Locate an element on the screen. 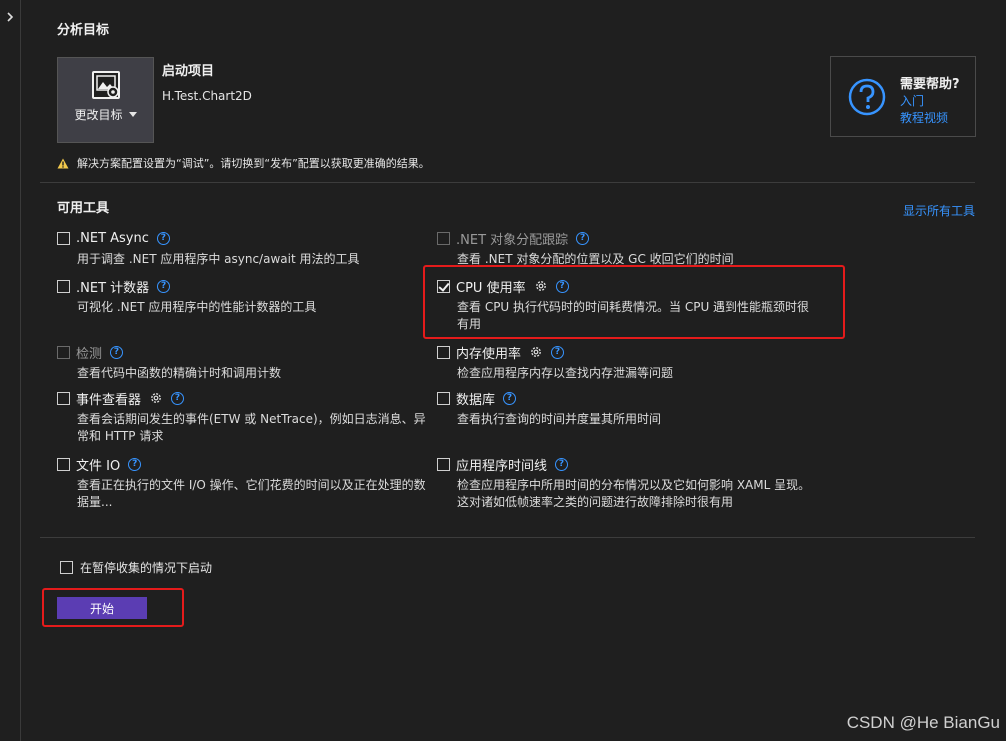 This screenshot has width=1006, height=741. file-io-checkbox is located at coordinates (63, 464).